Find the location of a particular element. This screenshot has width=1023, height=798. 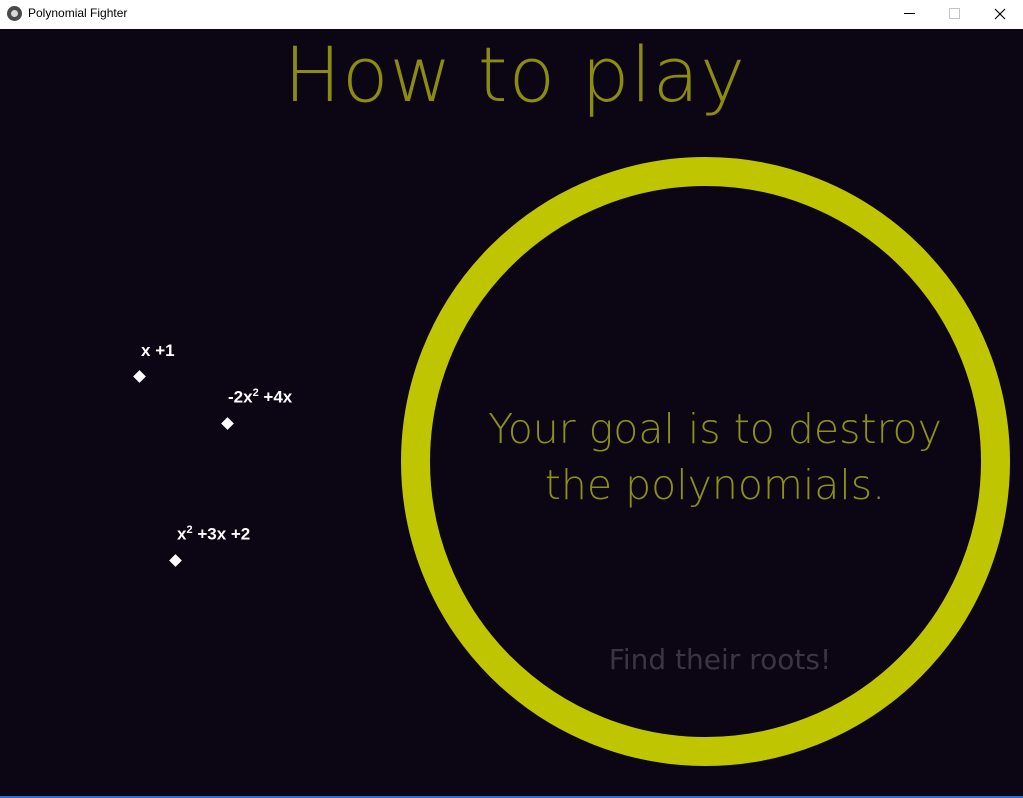

polynomial-label: -2x2 +4x is located at coordinates (260, 397).